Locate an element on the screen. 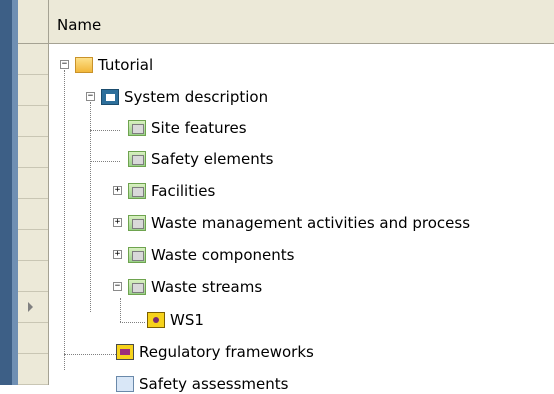 The height and width of the screenshot is (394, 554). tree-node-safety-assessments: Safety assessments is located at coordinates (202, 384).